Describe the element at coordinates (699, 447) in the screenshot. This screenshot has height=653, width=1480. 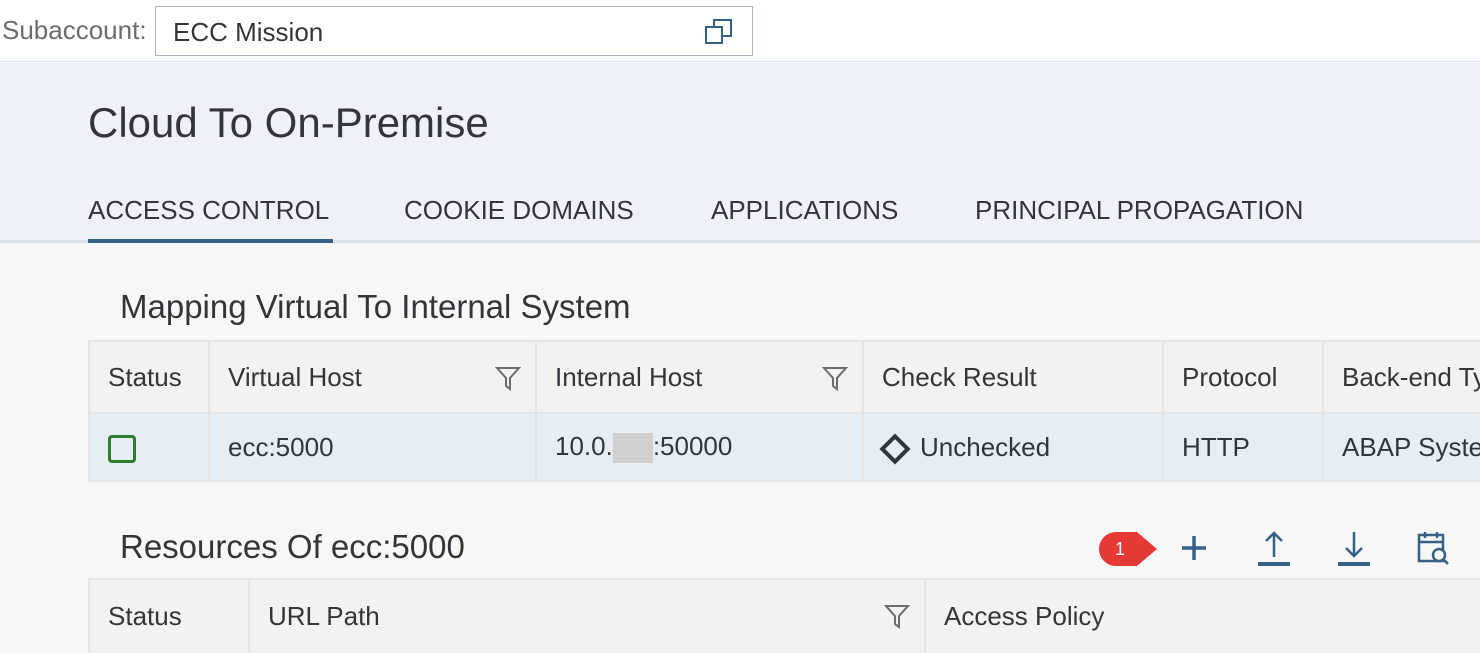
I see `internal-host-cell: 10.0.:50000` at that location.